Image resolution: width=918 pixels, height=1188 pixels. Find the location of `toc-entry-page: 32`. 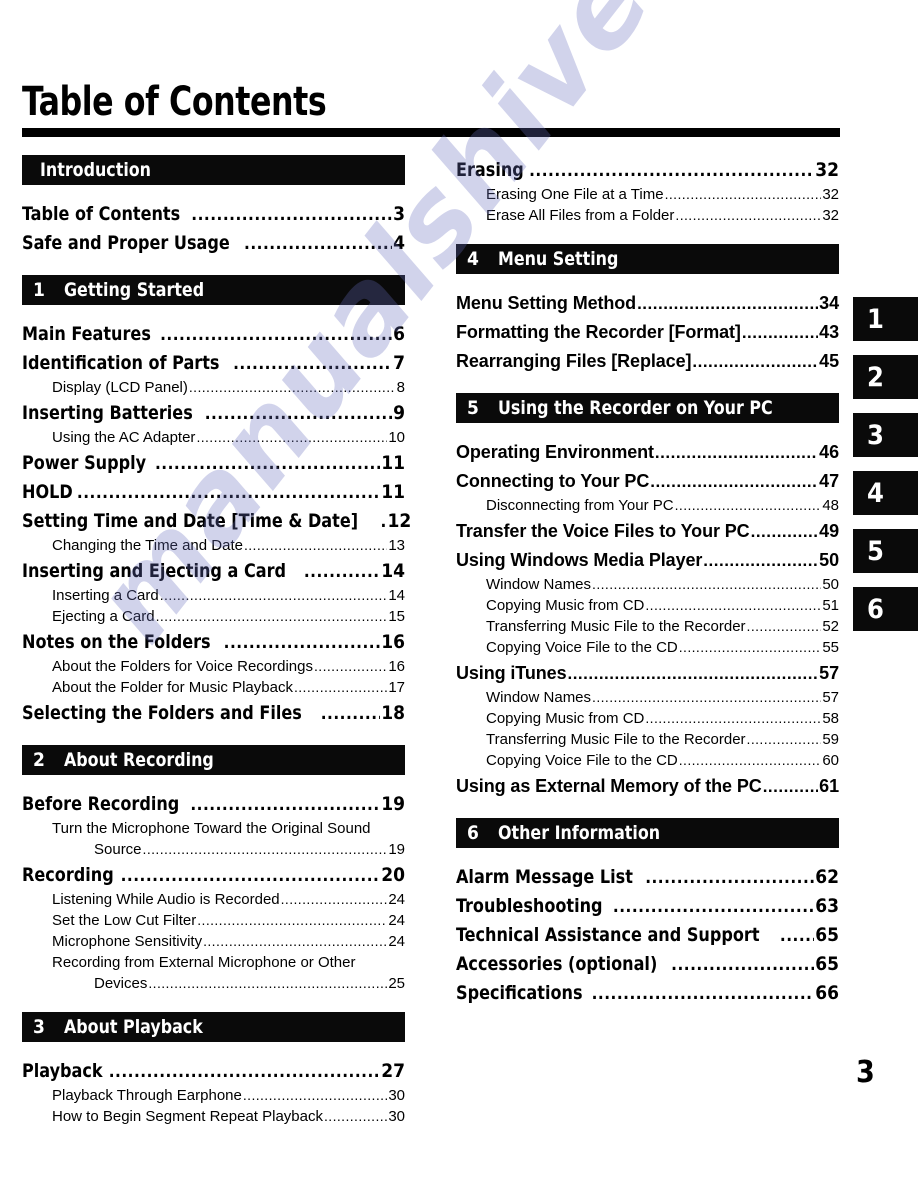

toc-entry-page: 32 is located at coordinates (830, 194).